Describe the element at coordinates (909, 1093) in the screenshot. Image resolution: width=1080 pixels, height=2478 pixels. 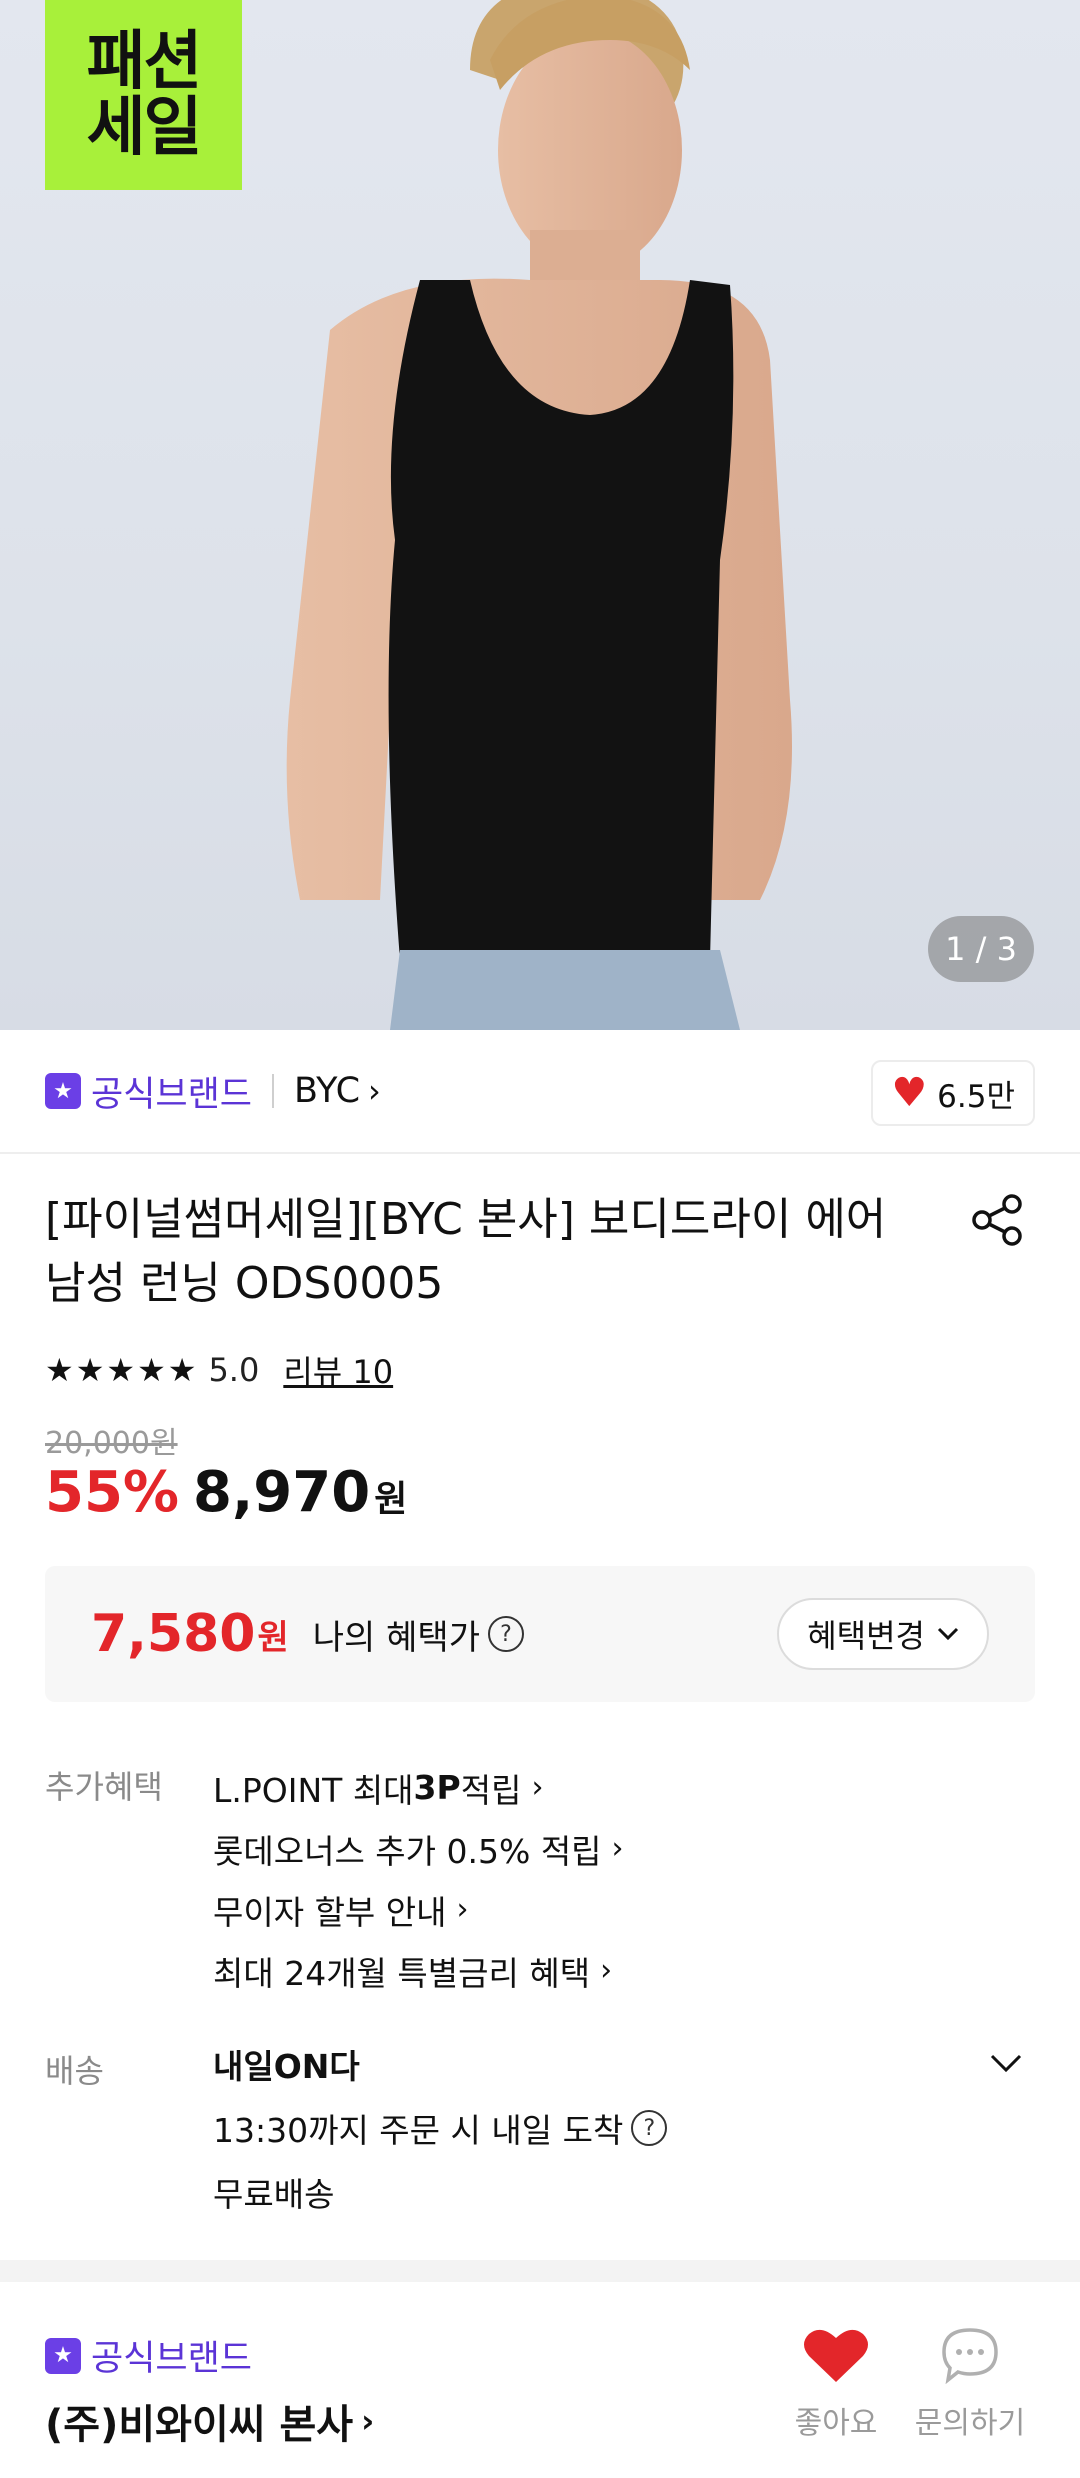
I see `heart-icon: ♥` at that location.